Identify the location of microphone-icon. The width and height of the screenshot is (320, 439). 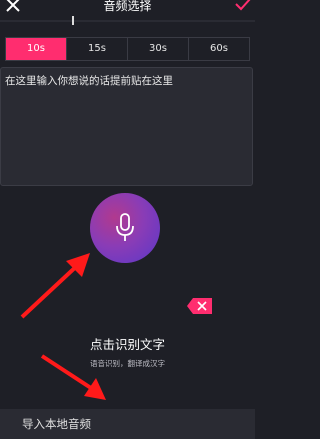
(125, 227).